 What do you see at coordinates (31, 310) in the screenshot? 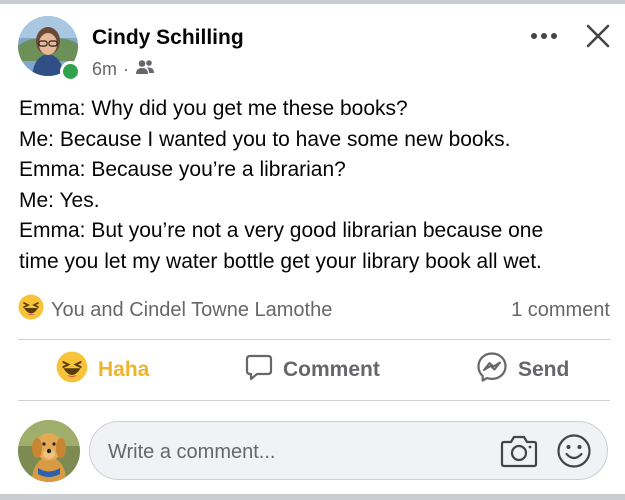
I see `haha-reaction-icon` at bounding box center [31, 310].